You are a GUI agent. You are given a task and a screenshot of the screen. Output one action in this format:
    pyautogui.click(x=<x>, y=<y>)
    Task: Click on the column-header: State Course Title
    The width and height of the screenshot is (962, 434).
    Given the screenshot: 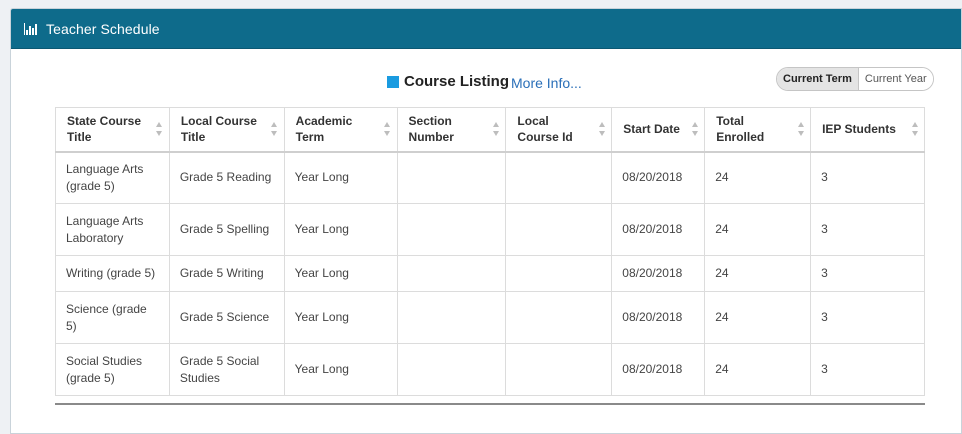 What is the action you would take?
    pyautogui.click(x=112, y=130)
    